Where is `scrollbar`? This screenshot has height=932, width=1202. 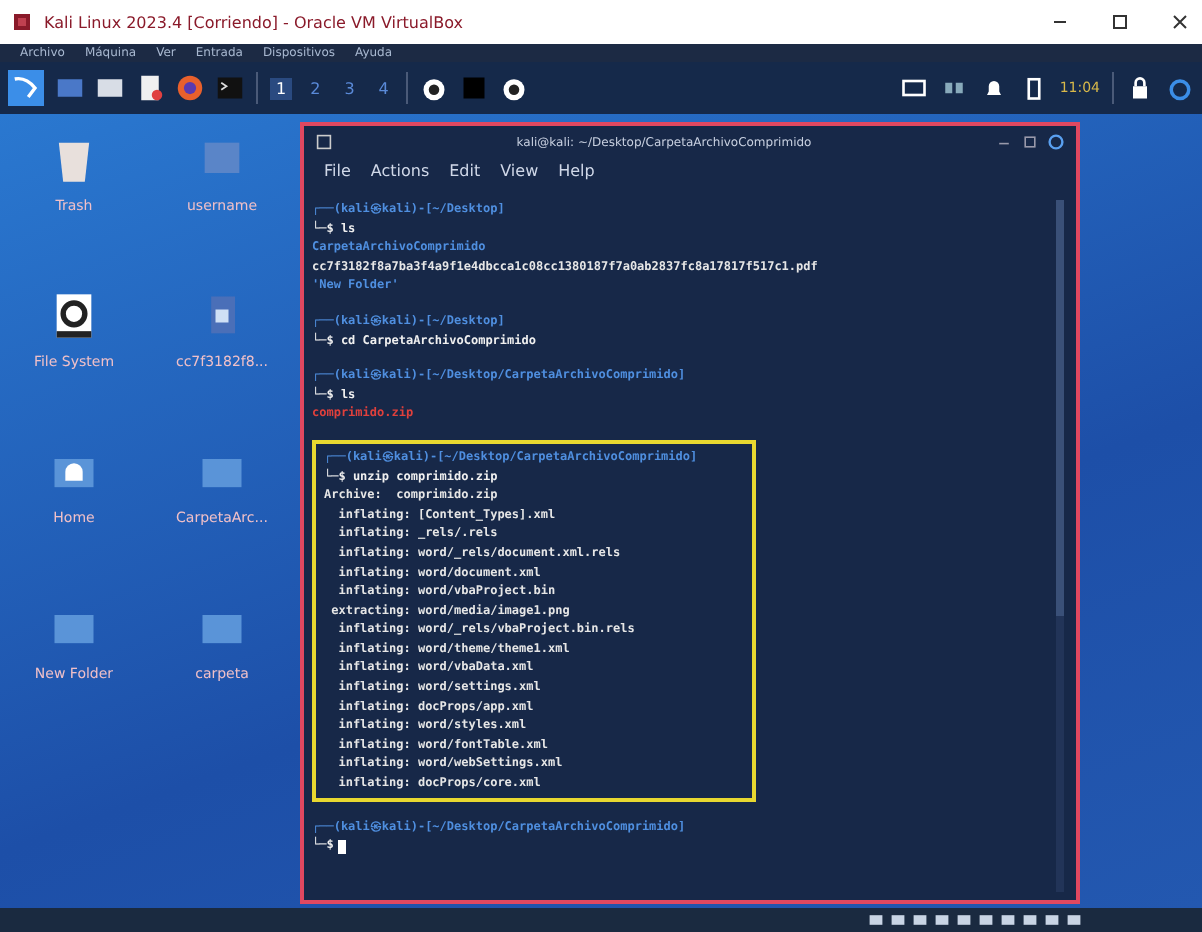 scrollbar is located at coordinates (1060, 546).